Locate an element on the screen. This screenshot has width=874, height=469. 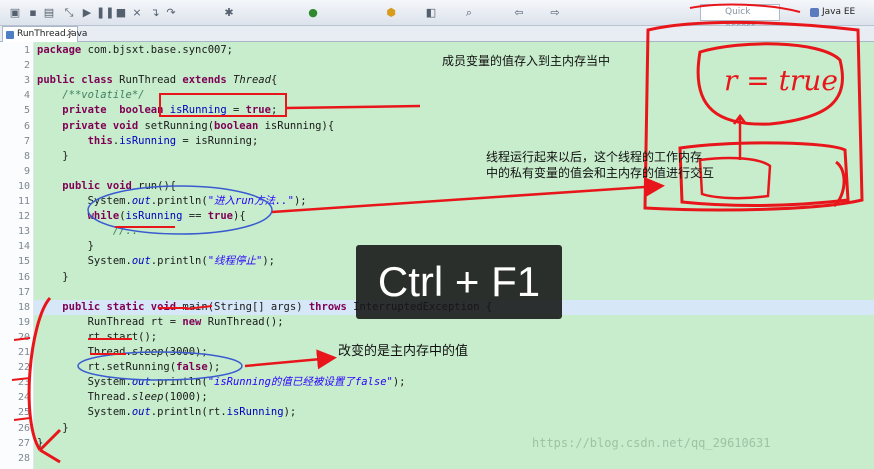
underline-boolean is located at coordinates (223, 105).